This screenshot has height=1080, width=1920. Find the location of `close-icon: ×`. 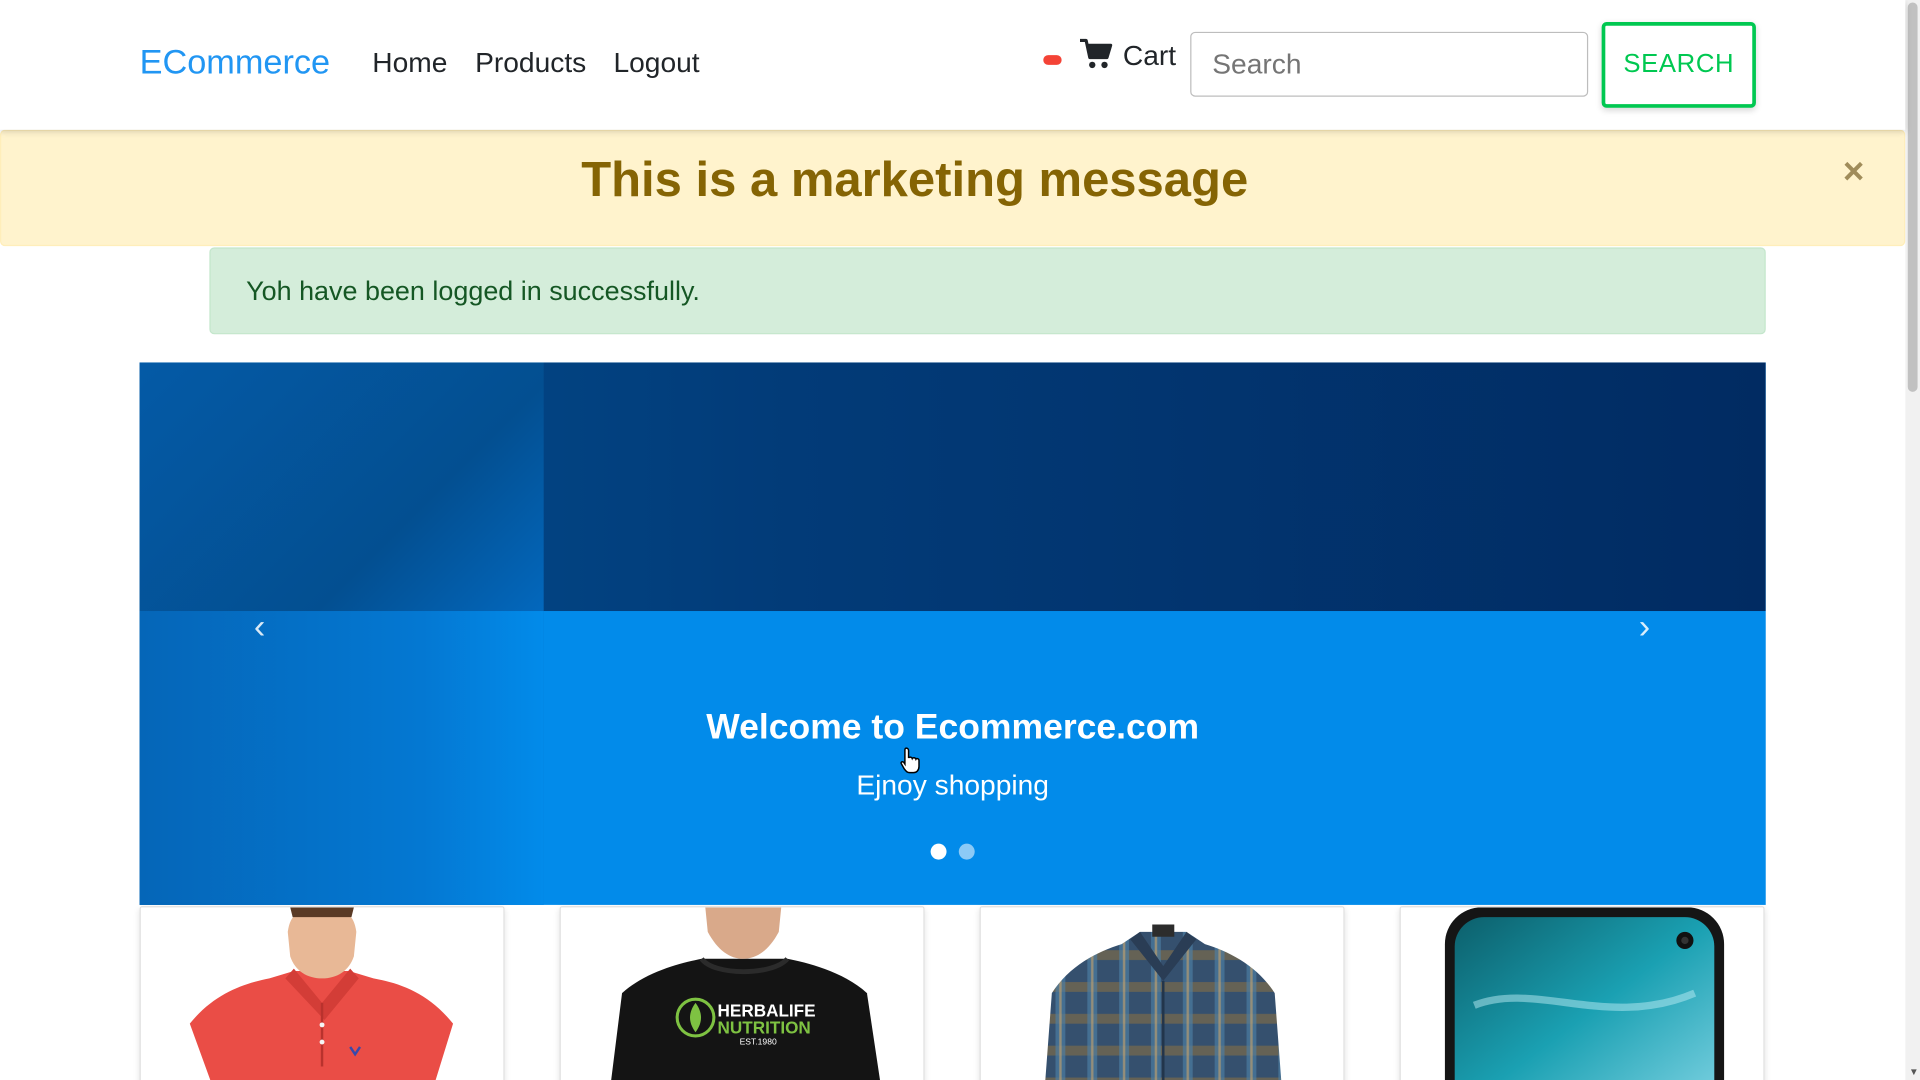

close-icon: × is located at coordinates (1853, 173).